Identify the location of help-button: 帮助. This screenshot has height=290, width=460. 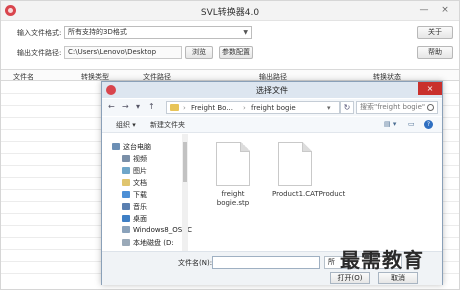
(435, 52).